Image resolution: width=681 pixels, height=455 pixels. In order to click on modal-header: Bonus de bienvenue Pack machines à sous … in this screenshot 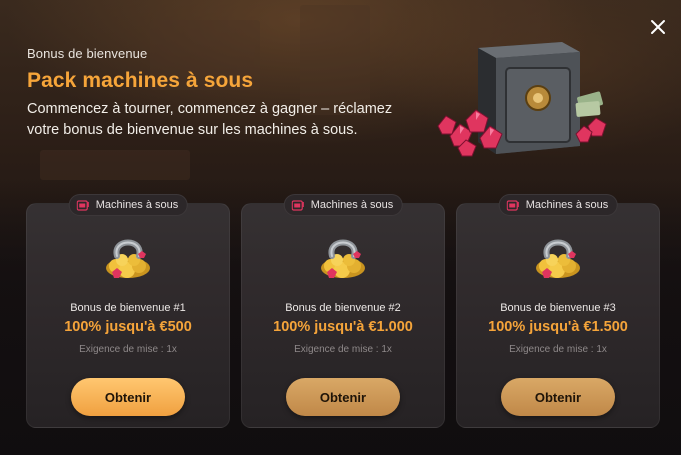, I will do `click(227, 93)`.